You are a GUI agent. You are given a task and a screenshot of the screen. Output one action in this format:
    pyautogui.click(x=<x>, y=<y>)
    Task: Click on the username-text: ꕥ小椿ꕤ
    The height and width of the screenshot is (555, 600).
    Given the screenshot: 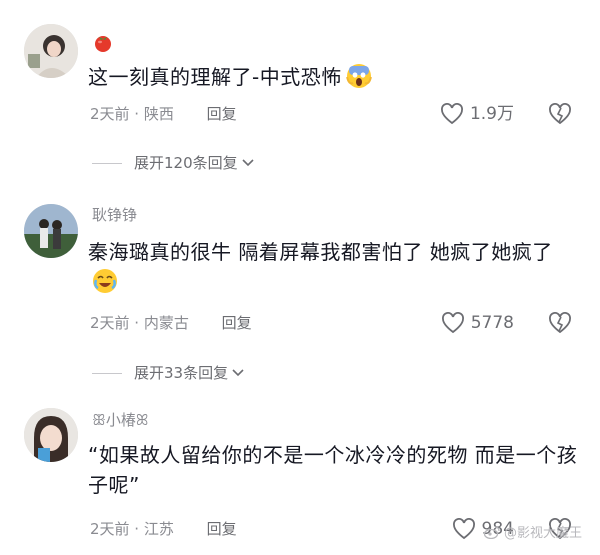 What is the action you would take?
    pyautogui.click(x=120, y=420)
    